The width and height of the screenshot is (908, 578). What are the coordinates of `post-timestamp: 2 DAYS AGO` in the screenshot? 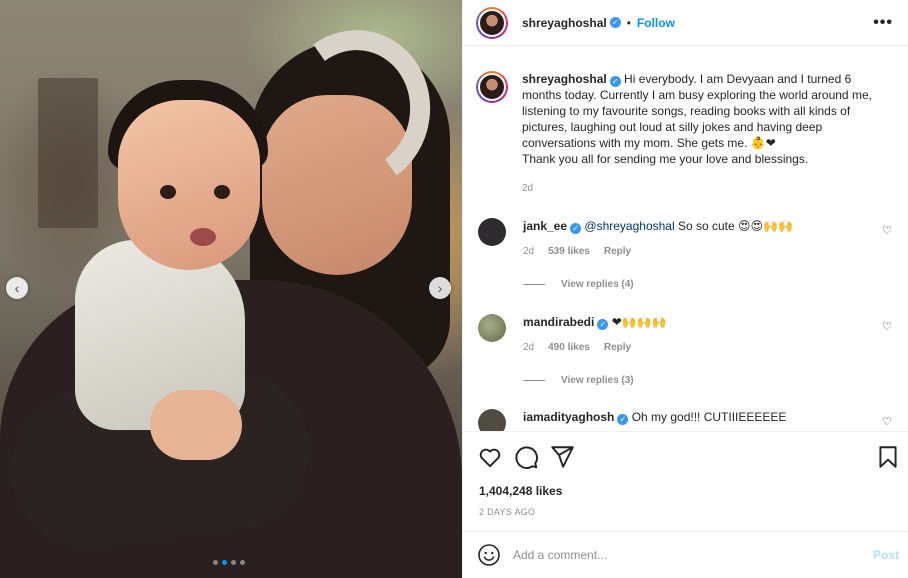 It's located at (507, 512).